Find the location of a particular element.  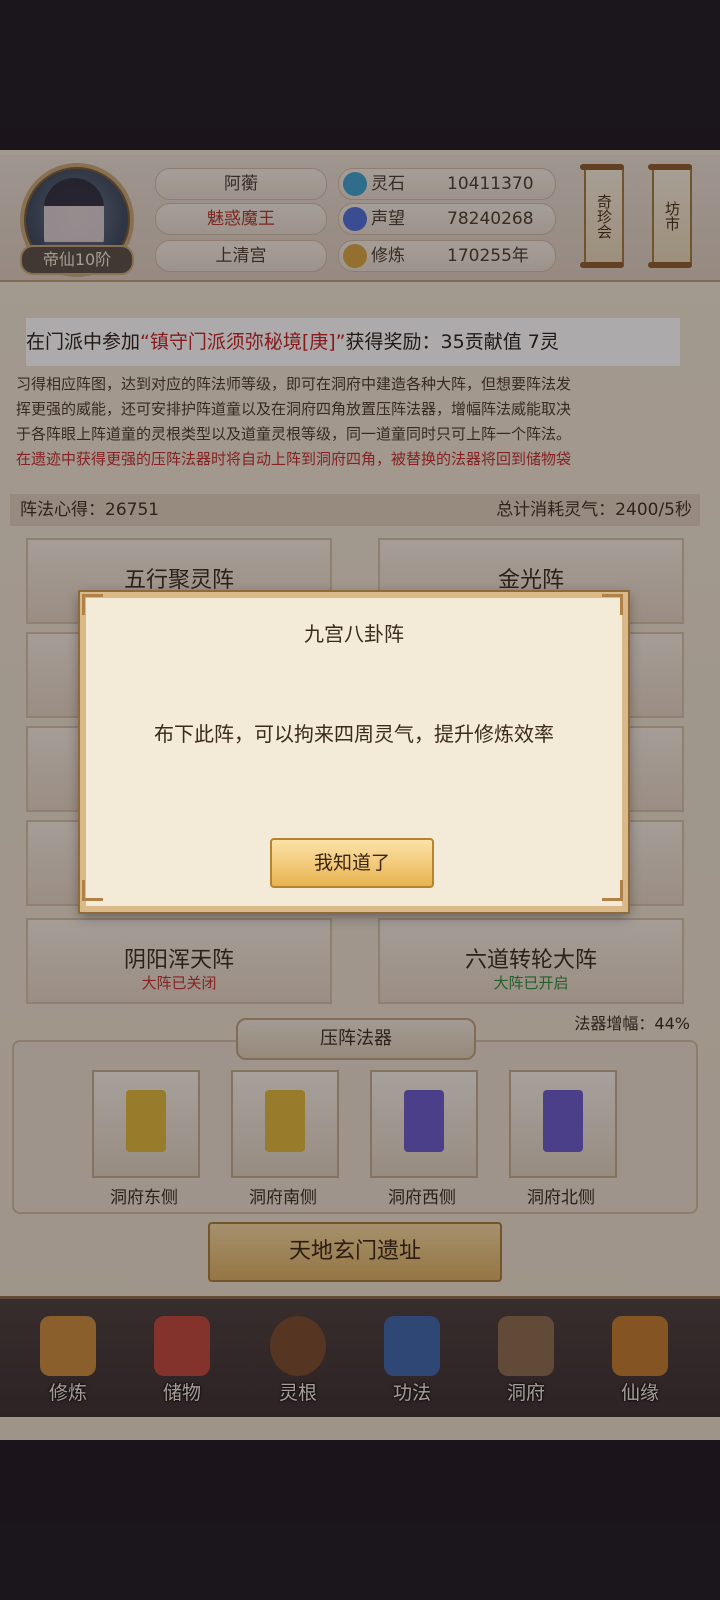

dialog-body: 布下此阵，可以拘来四周灵气，提升修炼效率 is located at coordinates (354, 734).